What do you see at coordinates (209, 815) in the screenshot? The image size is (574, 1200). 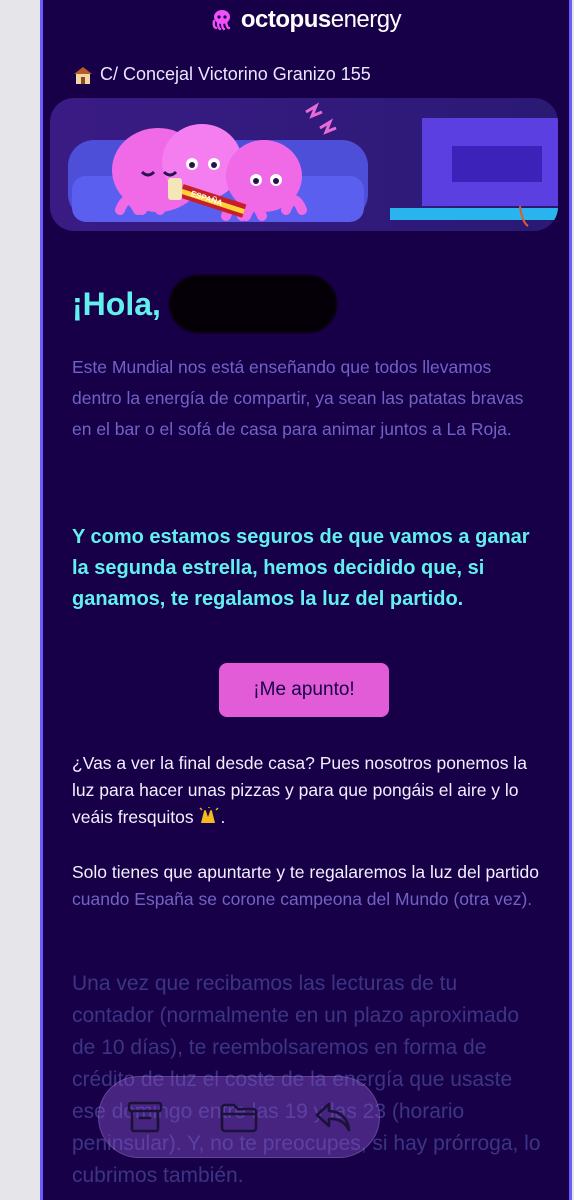 I see `raised-hands-icon` at bounding box center [209, 815].